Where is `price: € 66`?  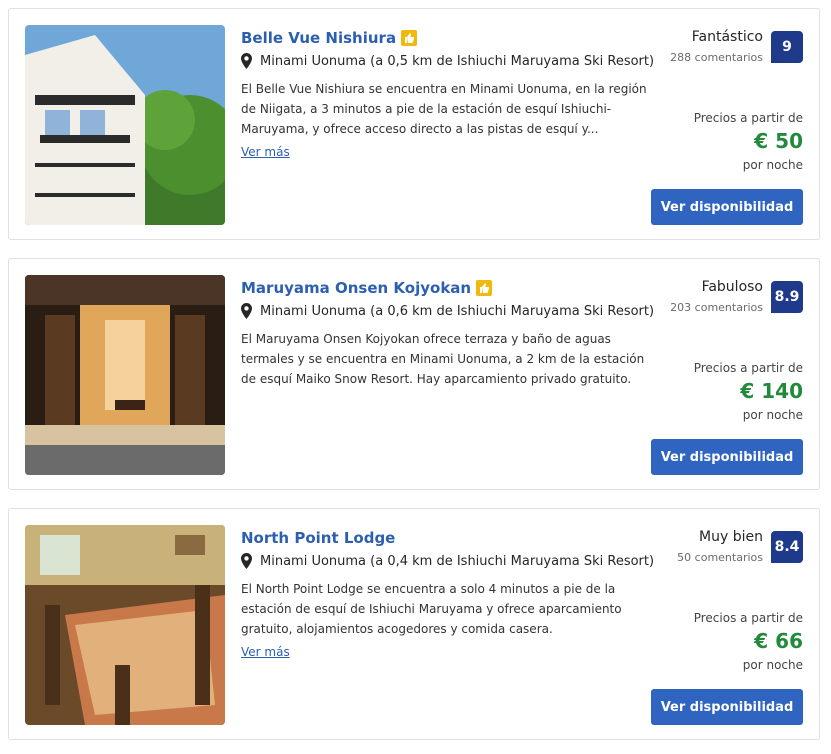 price: € 66 is located at coordinates (778, 641).